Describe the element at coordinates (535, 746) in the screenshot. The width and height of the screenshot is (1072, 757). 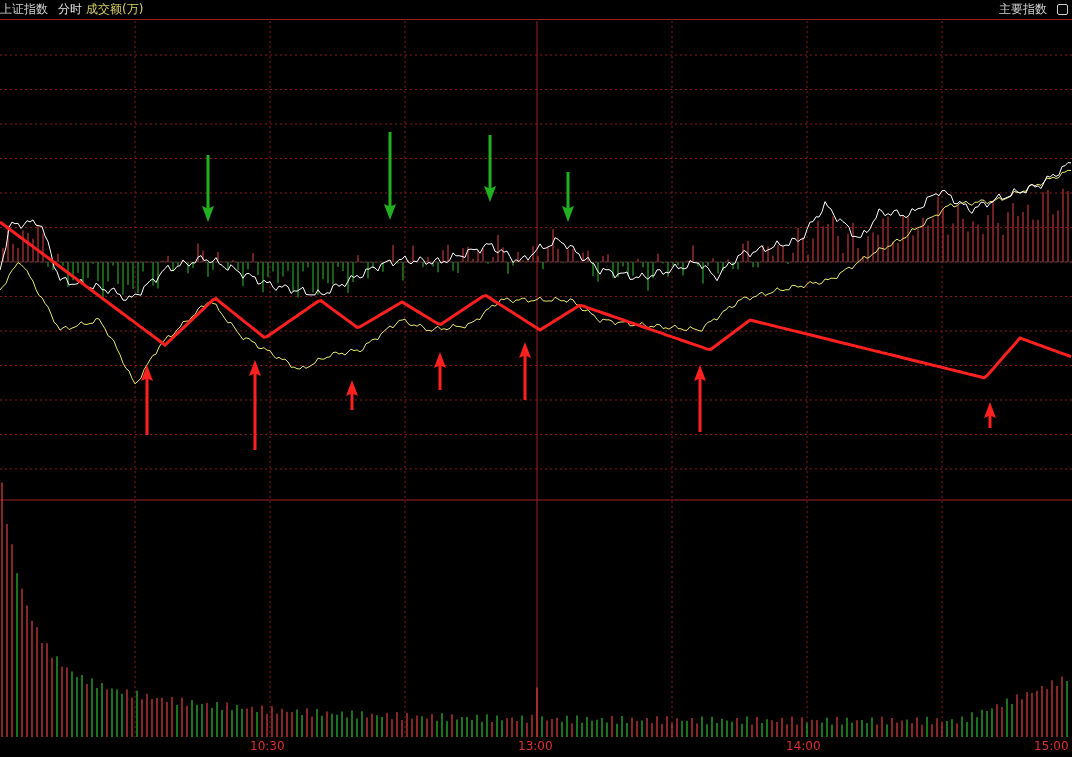
I see `time-label: 13:00` at that location.